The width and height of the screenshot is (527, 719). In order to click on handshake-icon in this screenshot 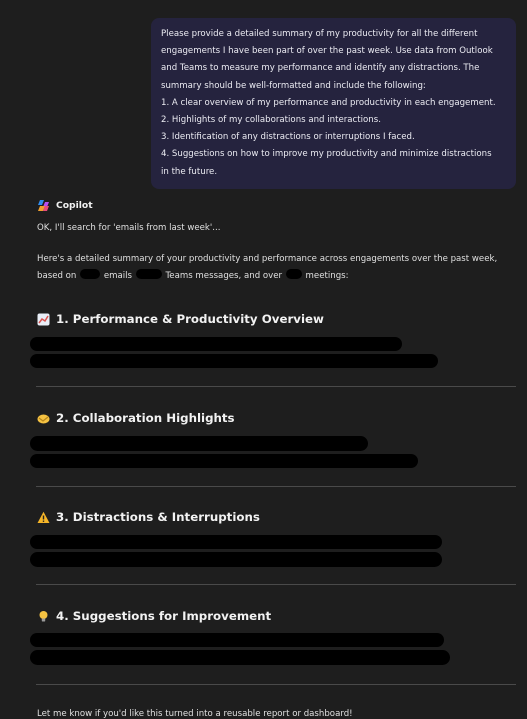, I will do `click(43, 418)`.